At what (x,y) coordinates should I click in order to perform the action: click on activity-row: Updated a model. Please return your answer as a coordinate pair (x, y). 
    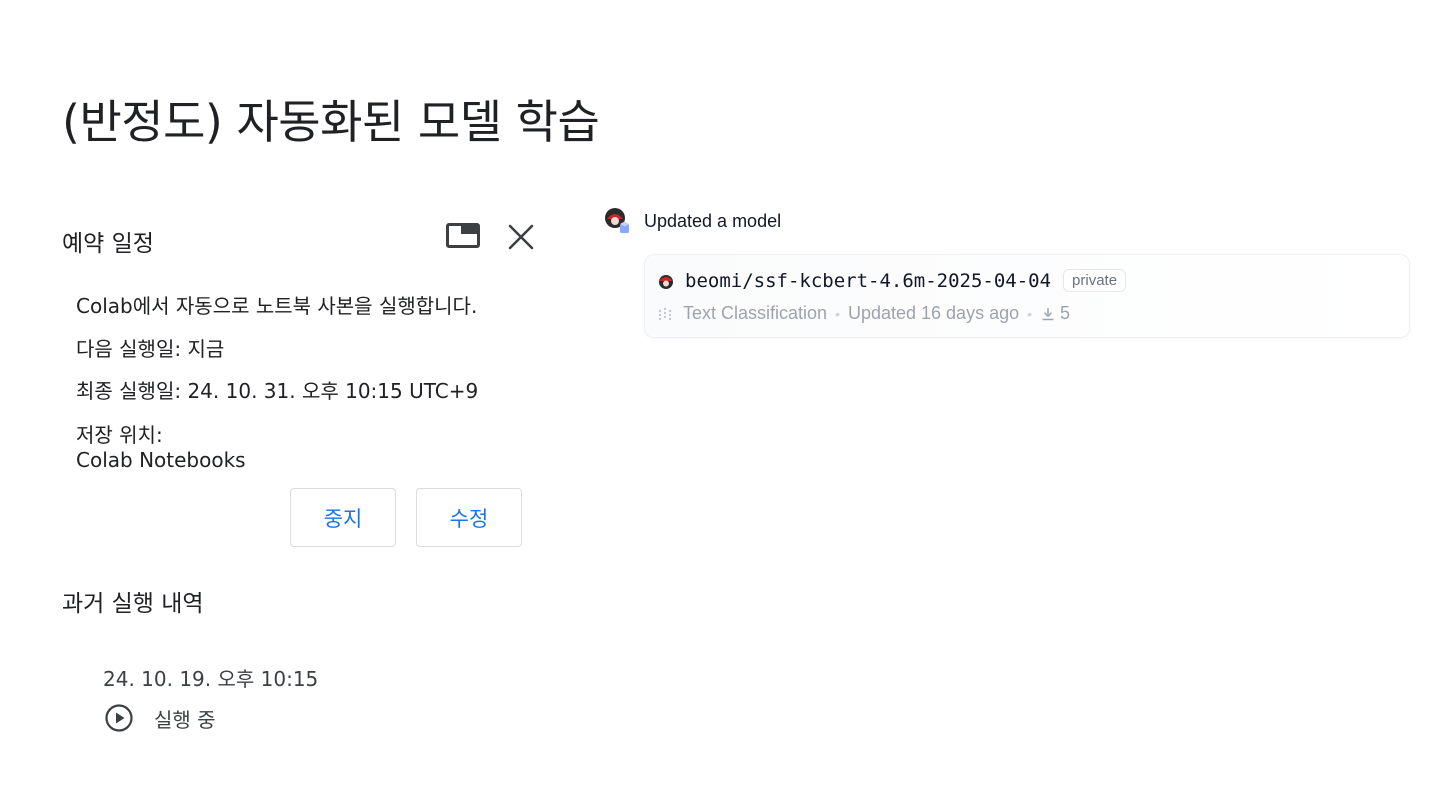
    Looking at the image, I should click on (692, 221).